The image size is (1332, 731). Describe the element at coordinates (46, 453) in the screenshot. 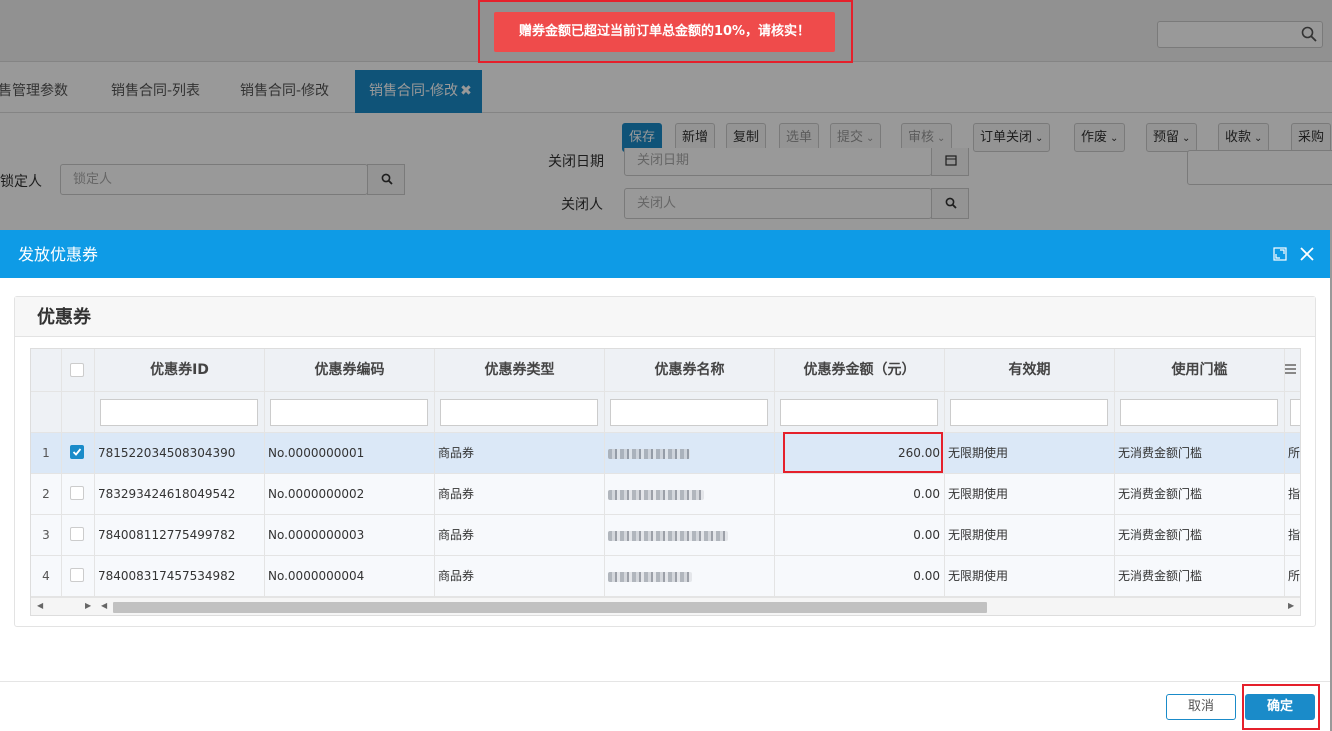

I see `row-number: 1` at that location.